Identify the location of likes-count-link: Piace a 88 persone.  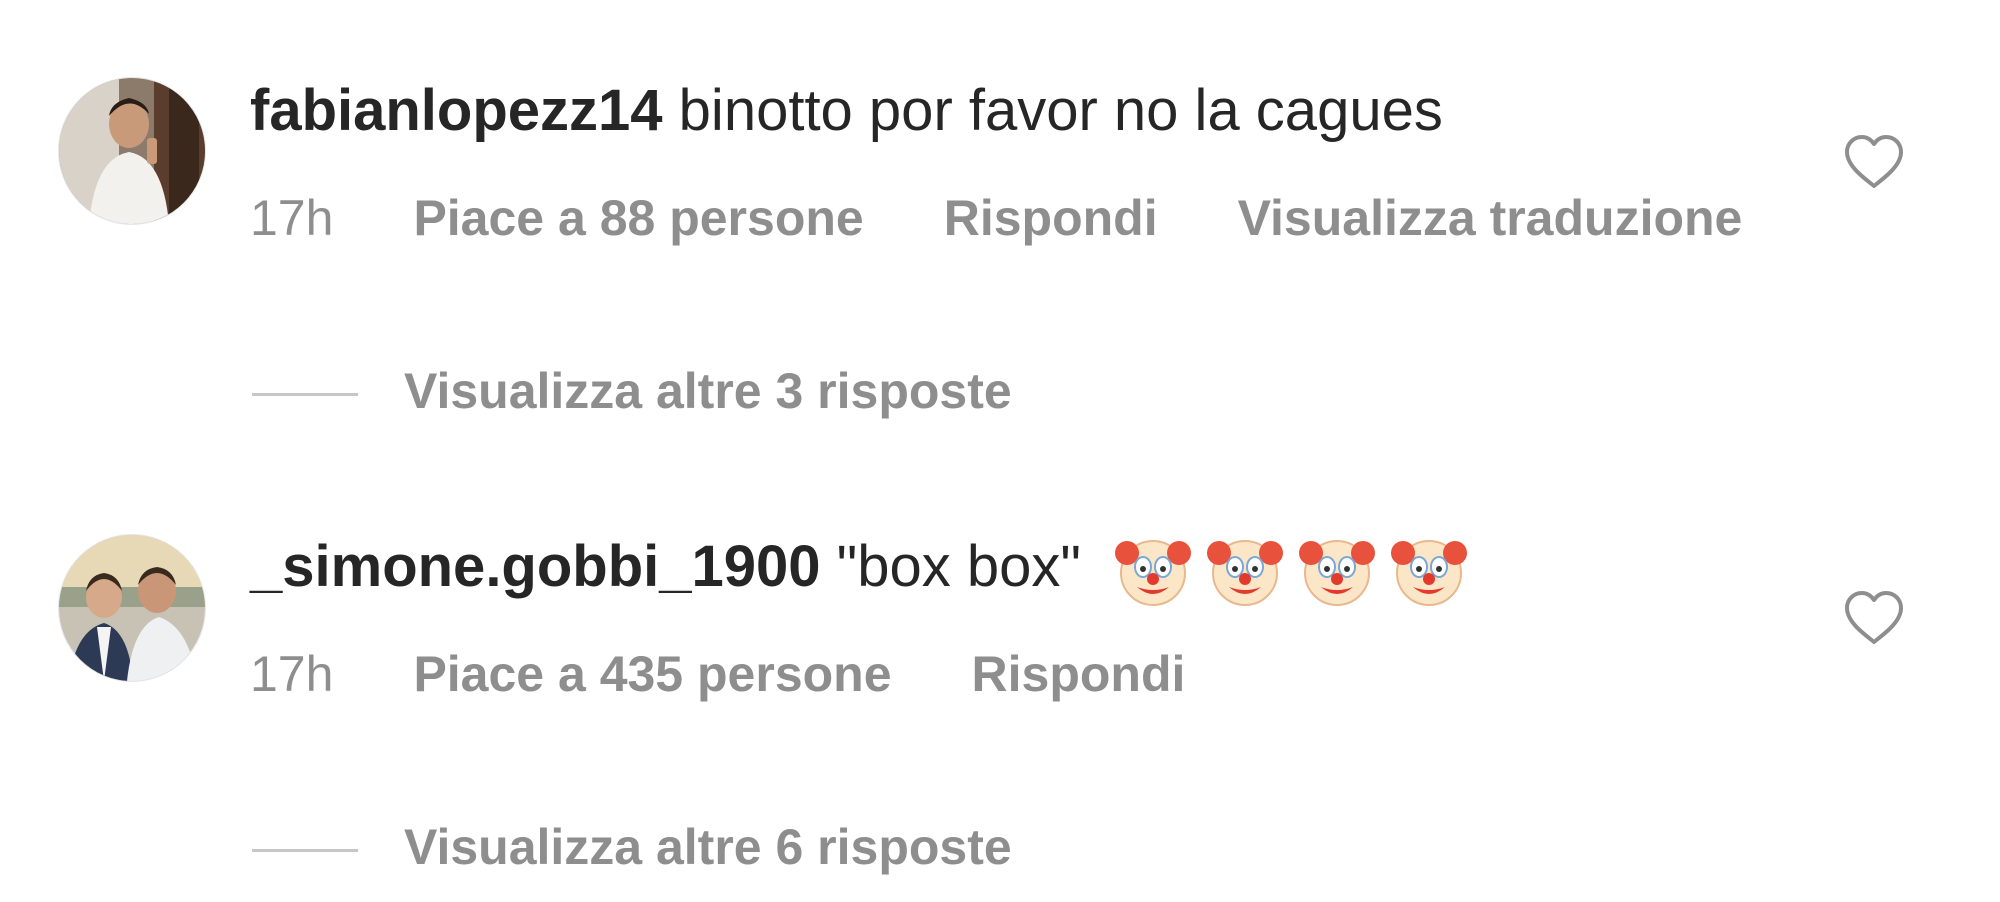
(638, 218).